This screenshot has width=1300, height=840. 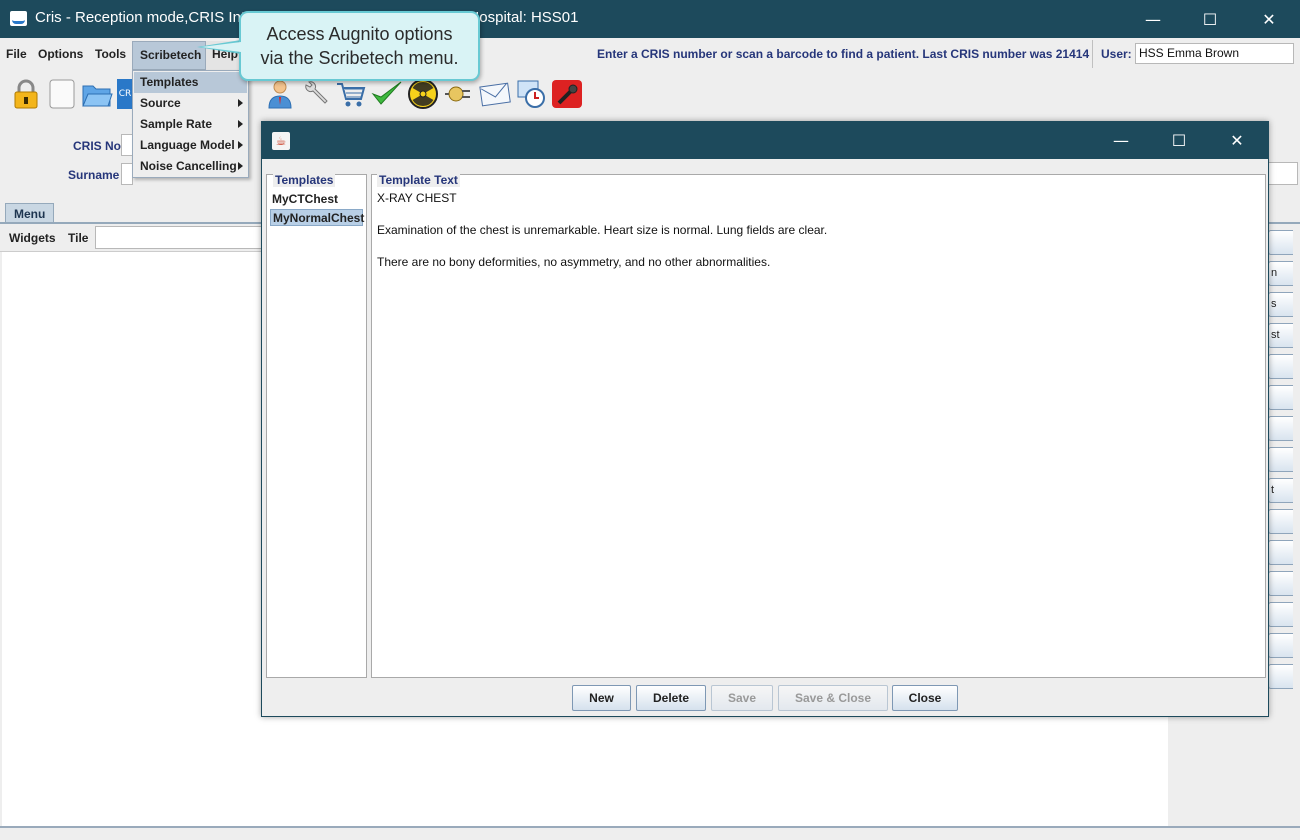 What do you see at coordinates (495, 94) in the screenshot?
I see `envelope-icon` at bounding box center [495, 94].